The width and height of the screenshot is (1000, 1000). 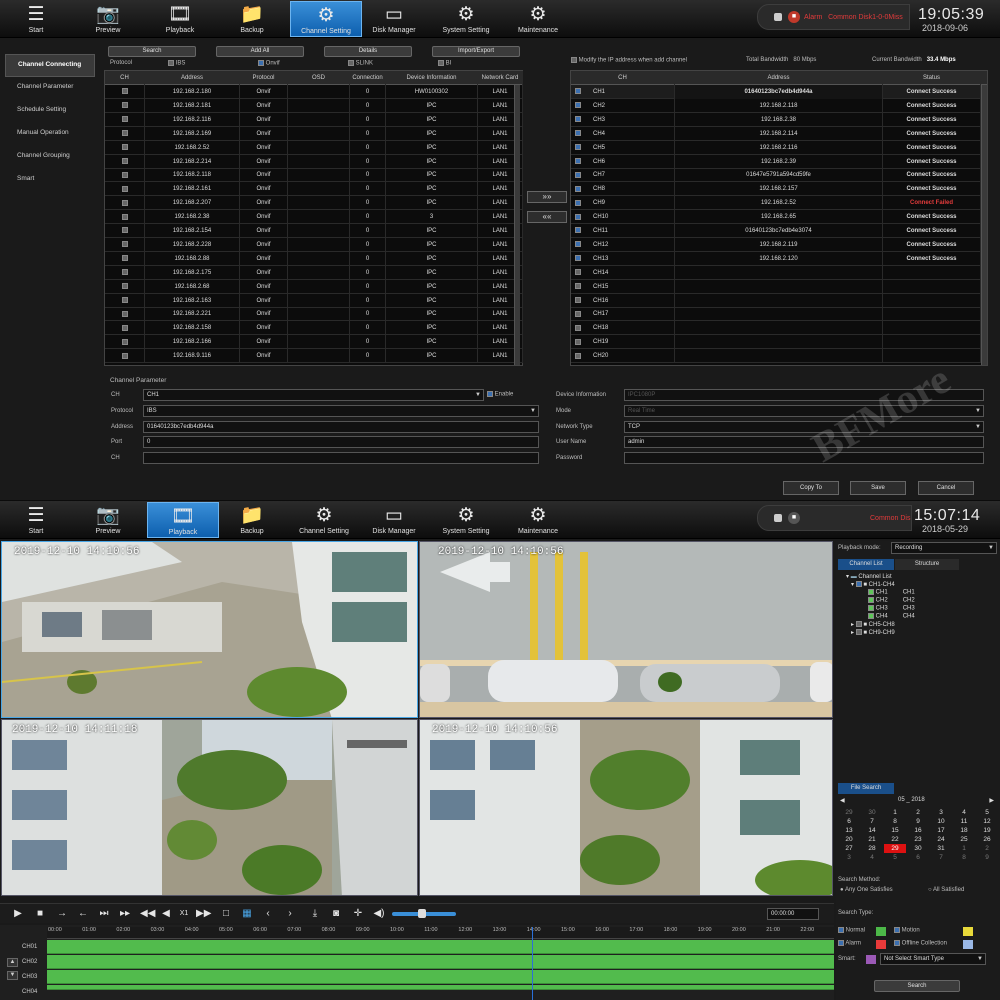 I want to click on right-table-scrollbar, so click(x=984, y=225).